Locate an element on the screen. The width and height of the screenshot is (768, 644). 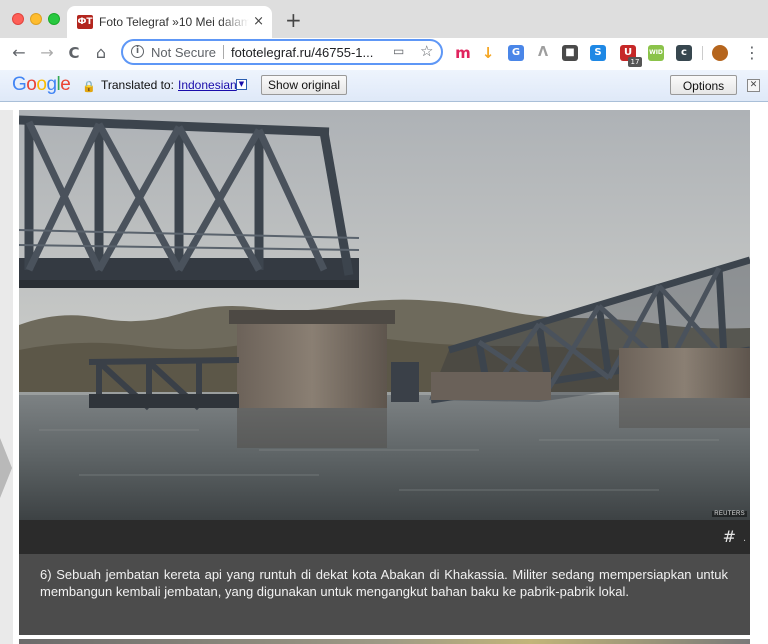
dark-extension-icon: ■ is located at coordinates (570, 53).